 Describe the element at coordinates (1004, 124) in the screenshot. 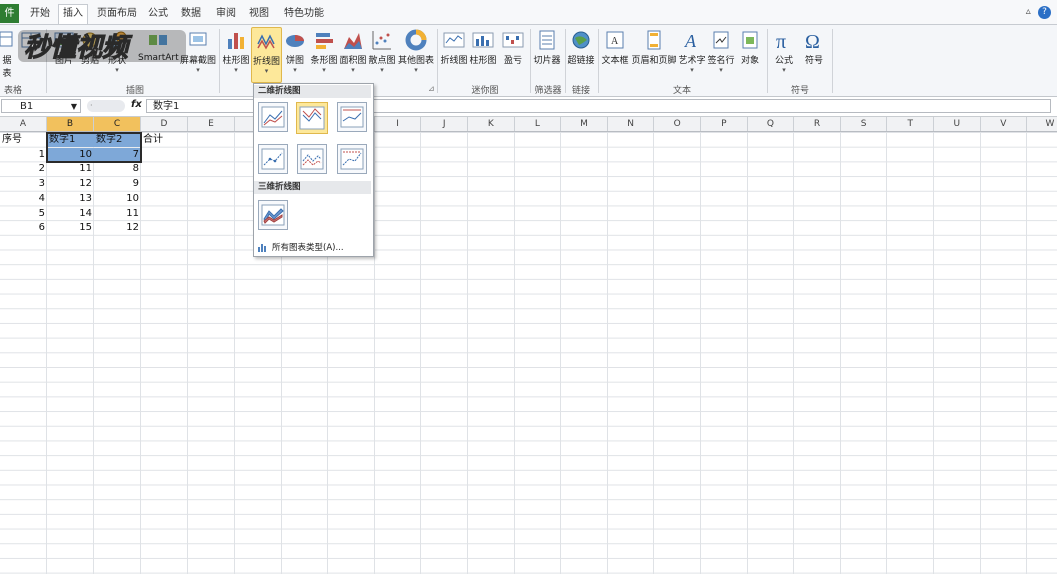

I see `column-header-v: V` at that location.